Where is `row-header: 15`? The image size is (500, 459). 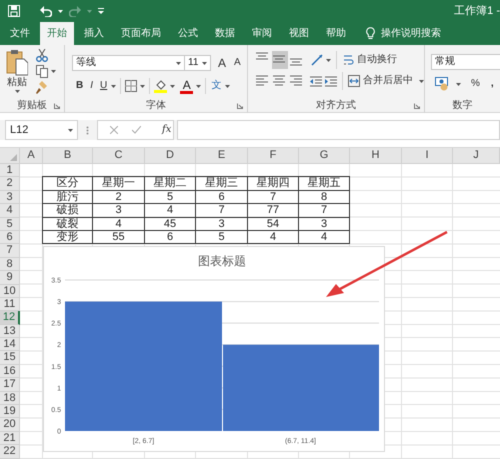
row-header: 15 is located at coordinates (10, 358).